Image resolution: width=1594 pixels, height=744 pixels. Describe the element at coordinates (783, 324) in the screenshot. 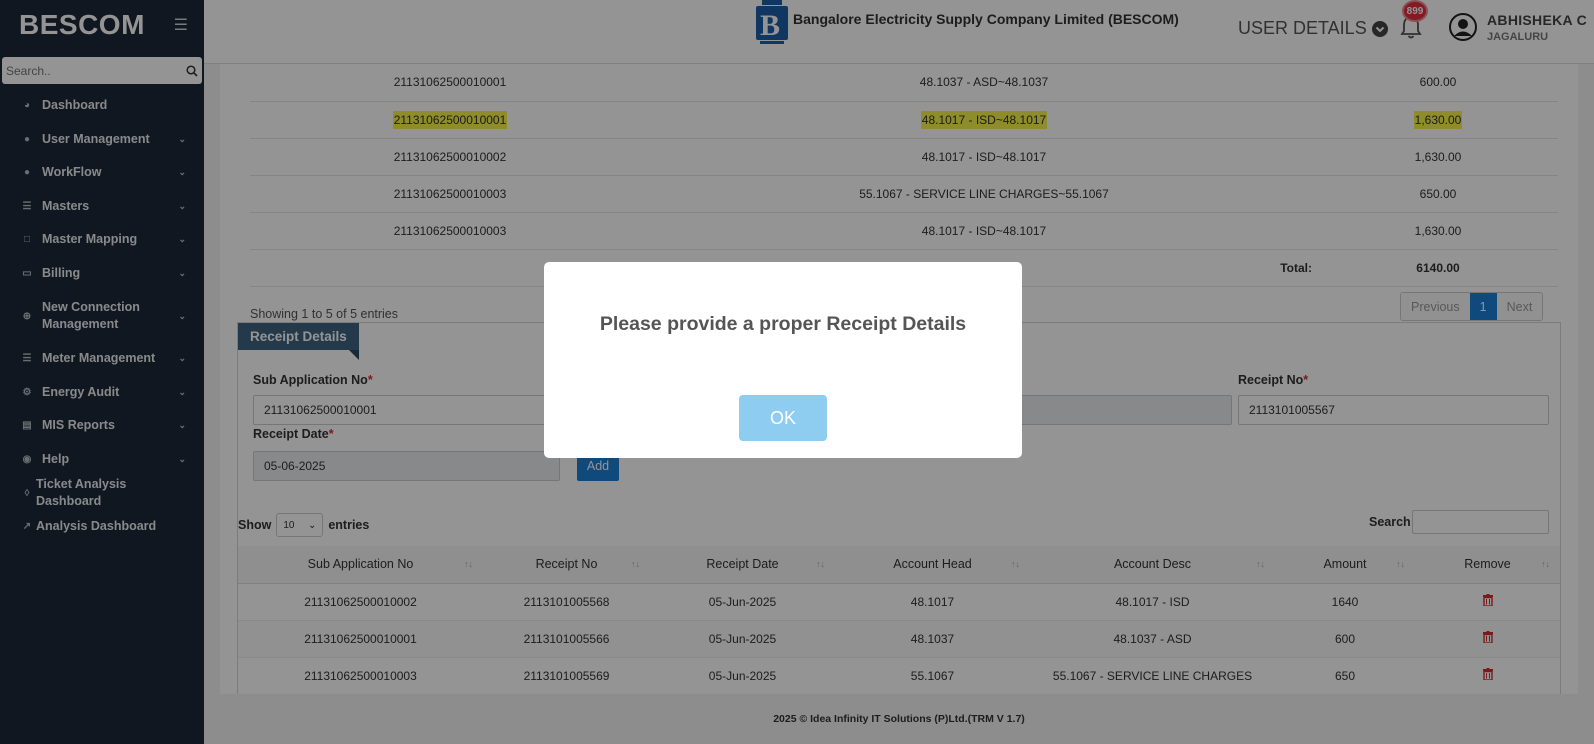

I see `alert-message: Please provide a proper Receipt Details` at that location.